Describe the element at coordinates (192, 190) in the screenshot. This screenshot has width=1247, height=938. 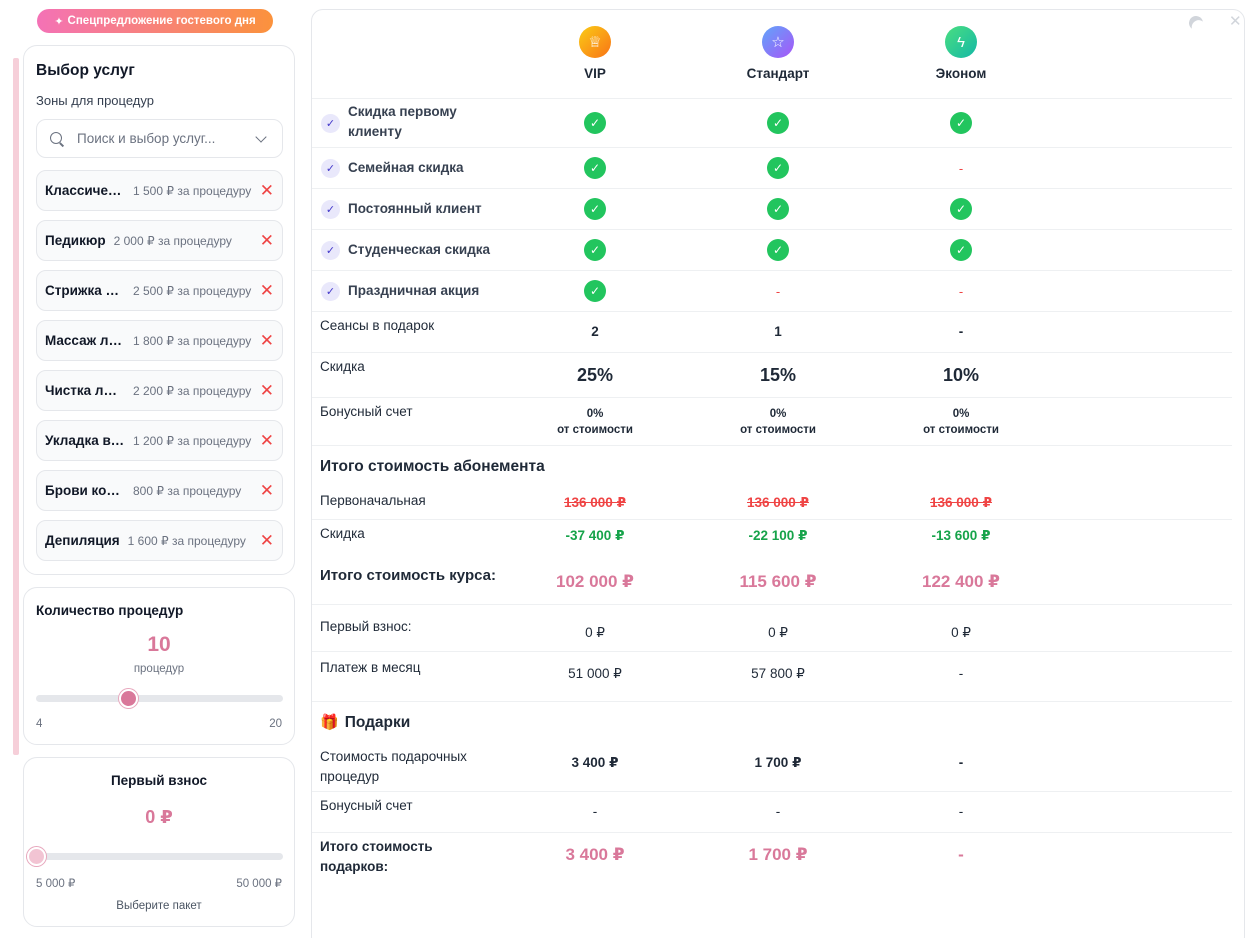
I see `service-price: 1 500 ₽ за процедуру` at that location.